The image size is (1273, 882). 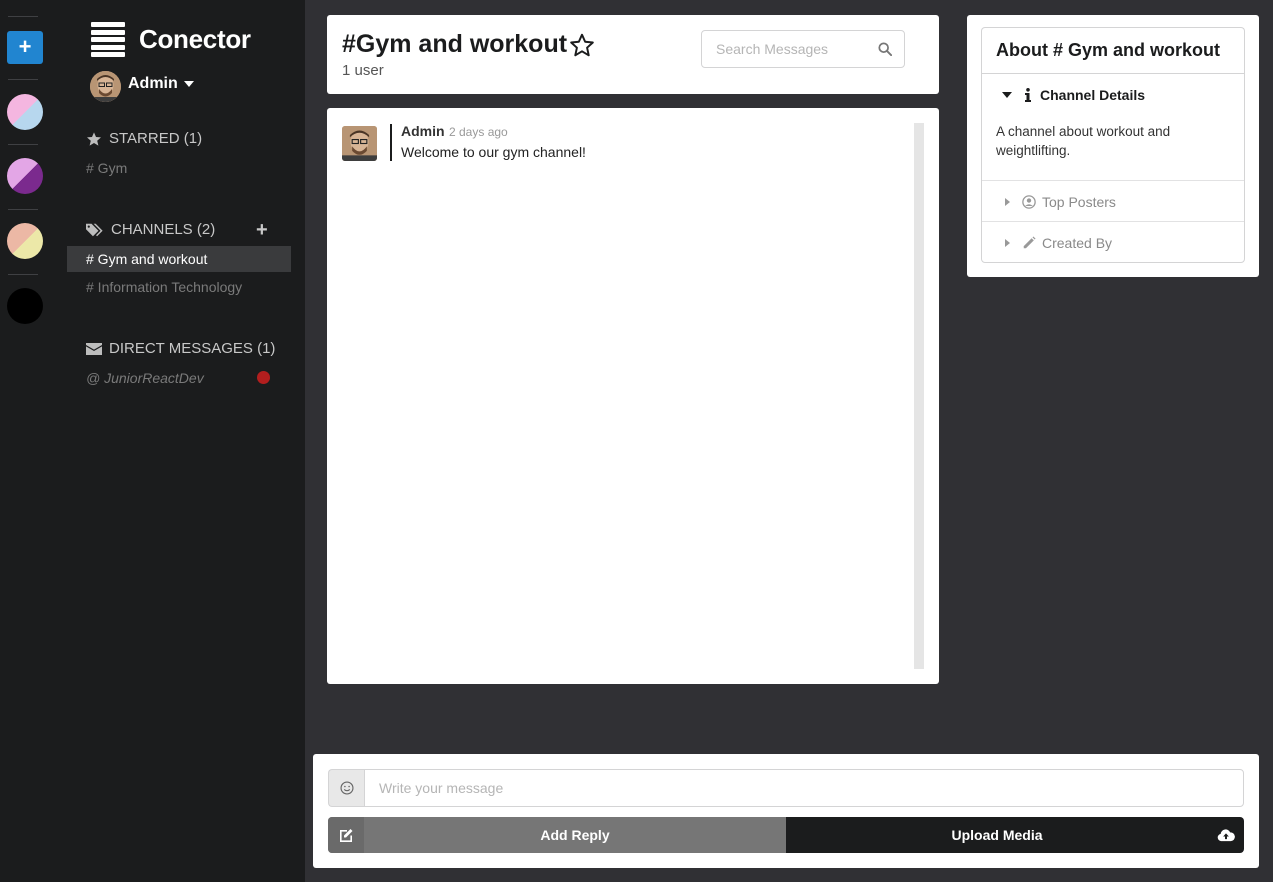 I want to click on messages-header: #Gym and workout 1 user, so click(x=633, y=54).